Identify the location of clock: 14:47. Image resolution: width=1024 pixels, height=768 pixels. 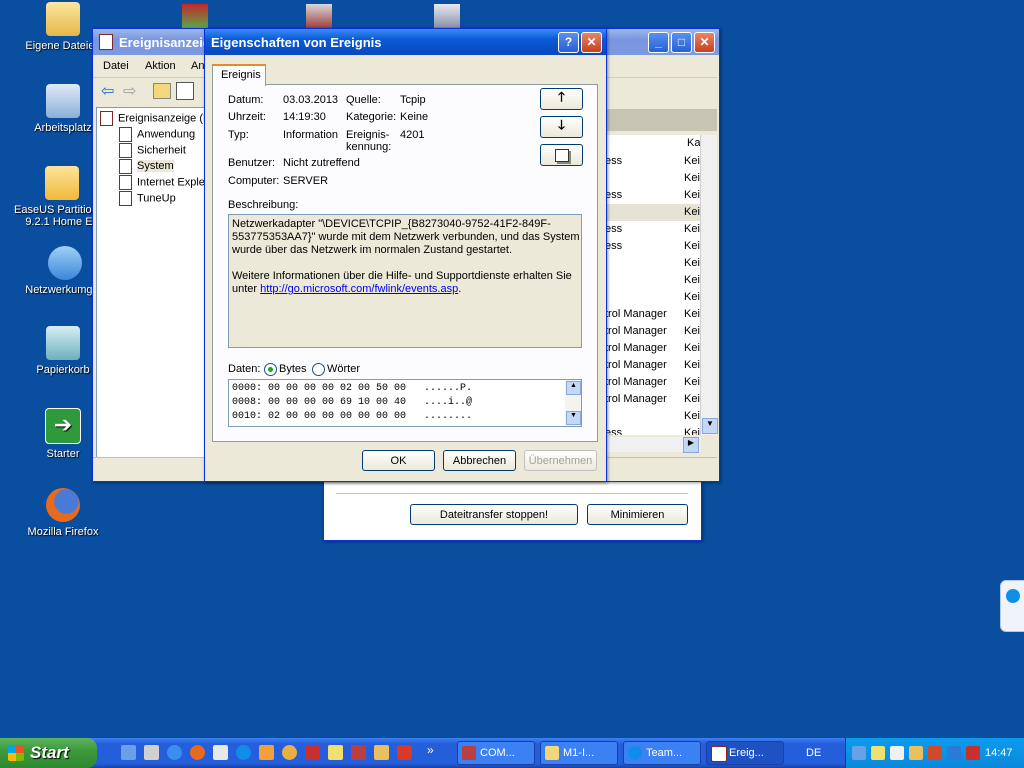
(999, 753).